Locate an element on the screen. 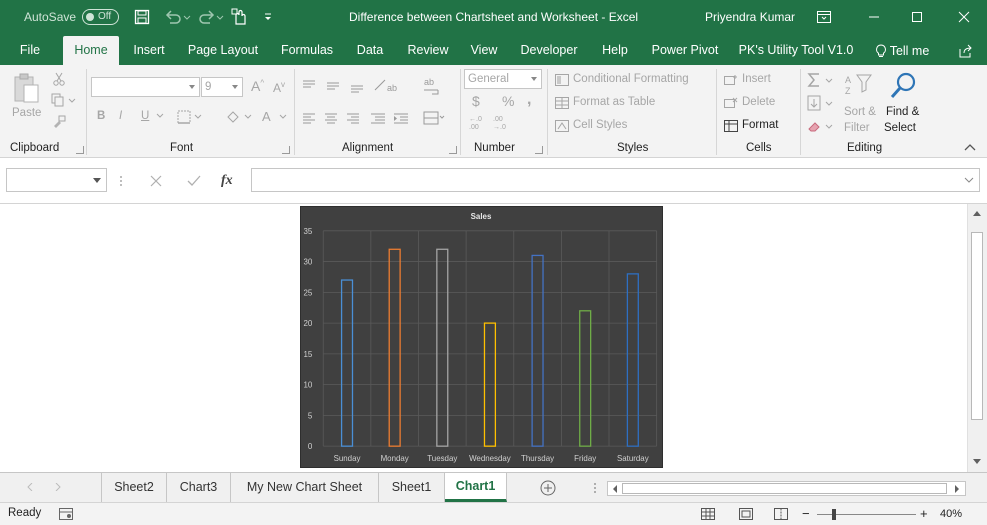 This screenshot has width=987, height=525. clipboard-launcher-icon is located at coordinates (80, 150).